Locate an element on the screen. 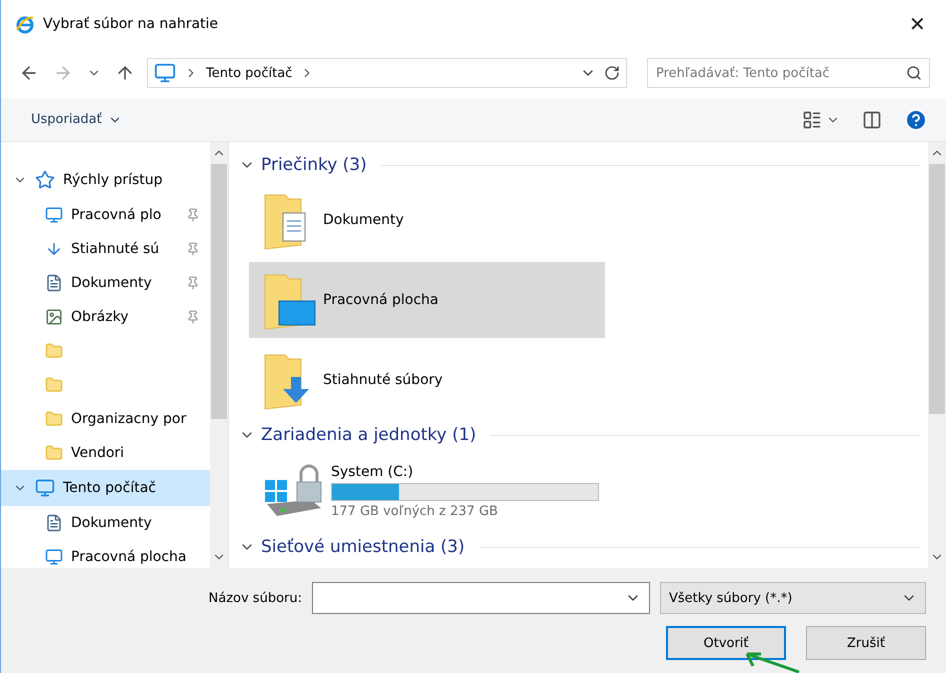  file-type-dropdown: Všetky súbory (*.*) is located at coordinates (793, 598).